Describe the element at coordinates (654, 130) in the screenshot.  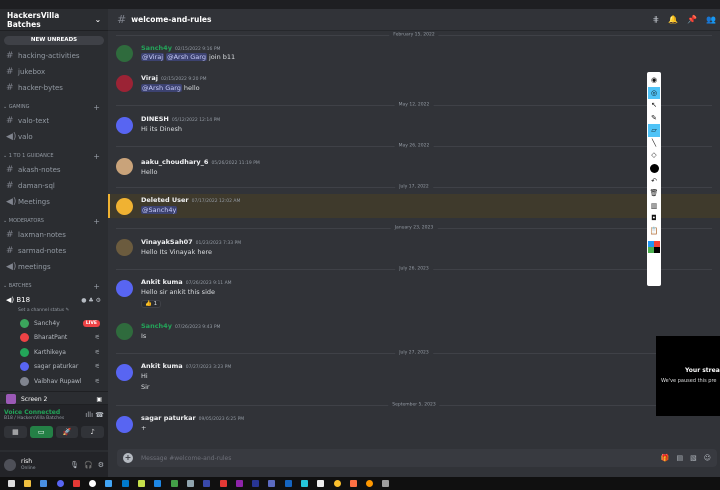
I see `highlighter-icon: ▱` at that location.